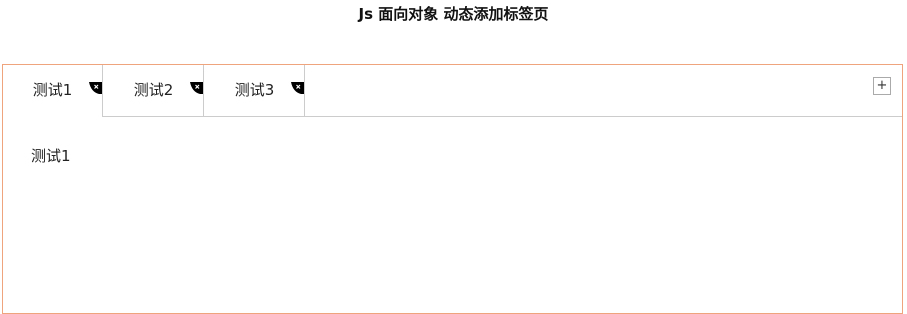 Image resolution: width=907 pixels, height=314 pixels. What do you see at coordinates (51, 156) in the screenshot?
I see `tab-panel-content: 测试1` at bounding box center [51, 156].